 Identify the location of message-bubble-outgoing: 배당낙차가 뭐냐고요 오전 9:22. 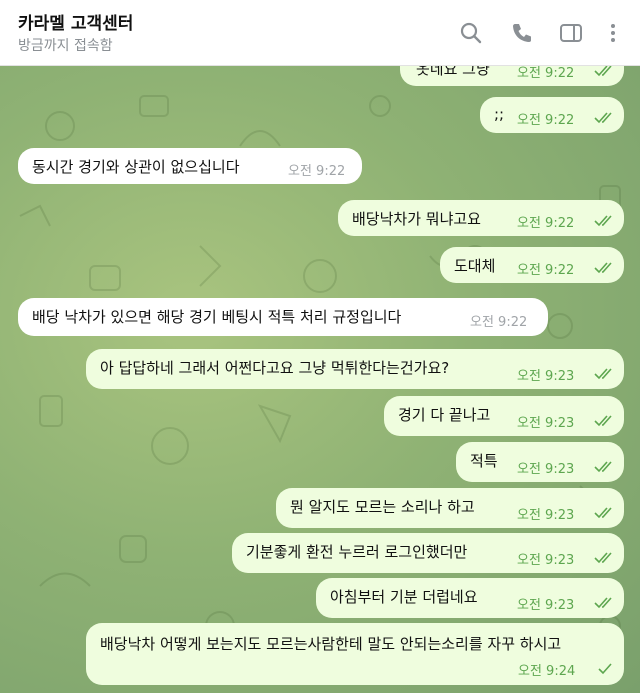
(481, 218).